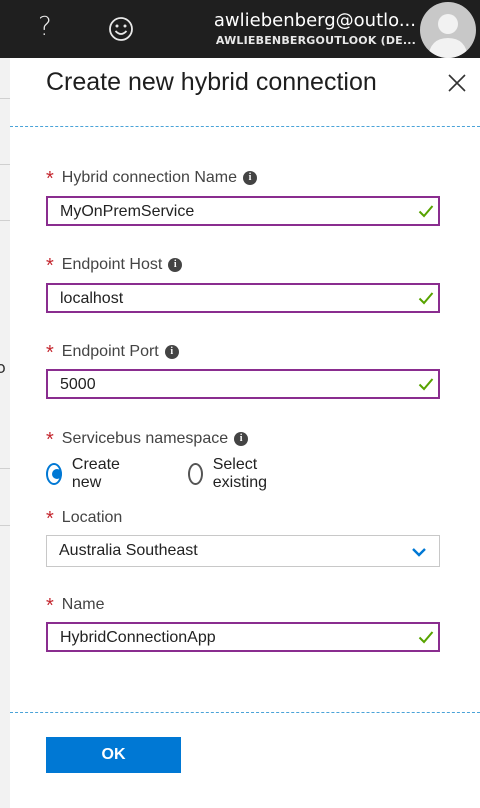 The height and width of the screenshot is (808, 480). I want to click on radio-unselected-indicator, so click(195, 474).